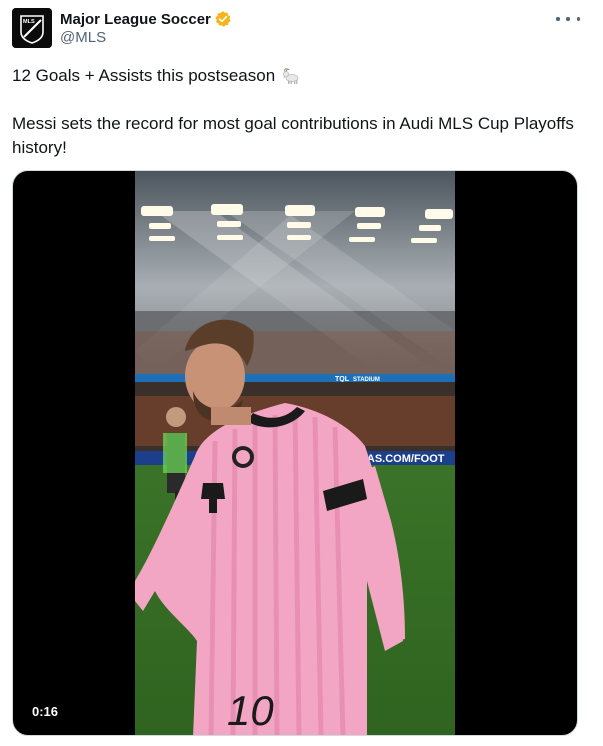 Image resolution: width=603 pixels, height=746 pixels. Describe the element at coordinates (223, 19) in the screenshot. I see `verified-badge-icon` at that location.